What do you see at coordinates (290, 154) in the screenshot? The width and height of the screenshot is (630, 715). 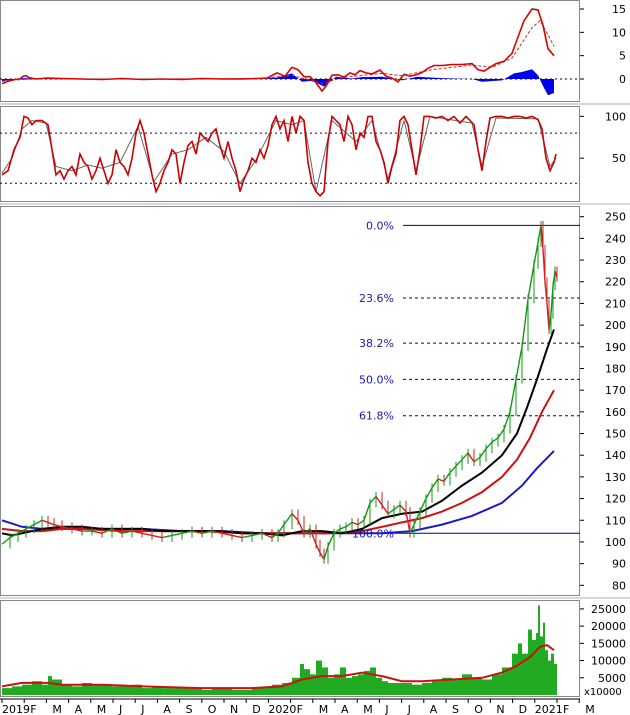 I see `panel-frame-stochastic` at bounding box center [290, 154].